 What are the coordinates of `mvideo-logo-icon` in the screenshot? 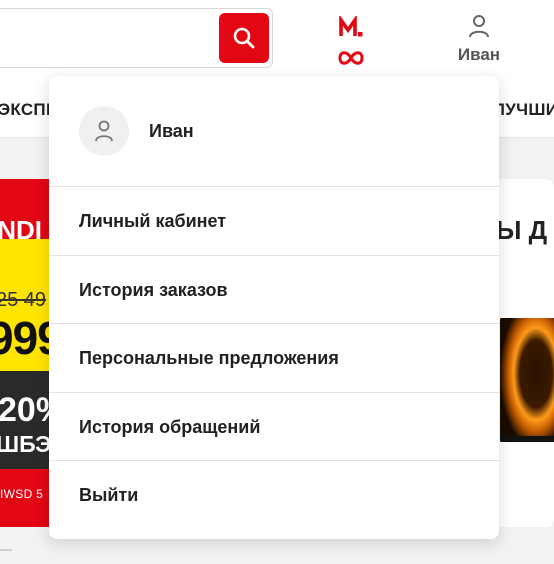 It's located at (351, 39).